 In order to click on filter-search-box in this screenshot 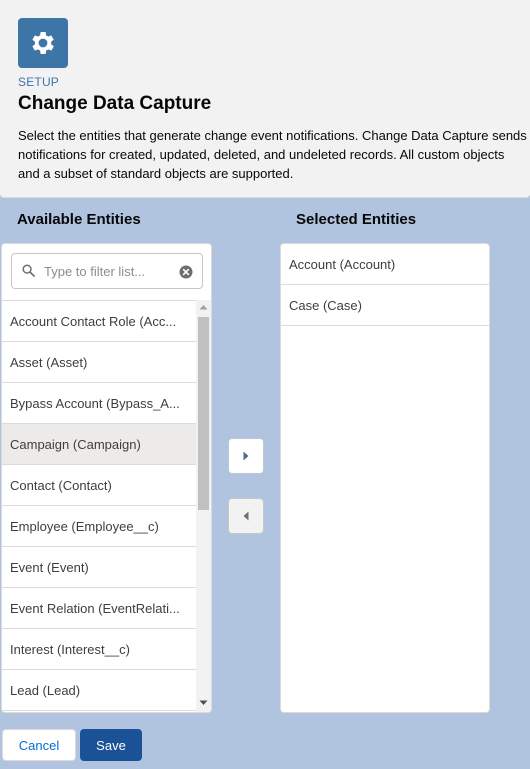, I will do `click(107, 271)`.